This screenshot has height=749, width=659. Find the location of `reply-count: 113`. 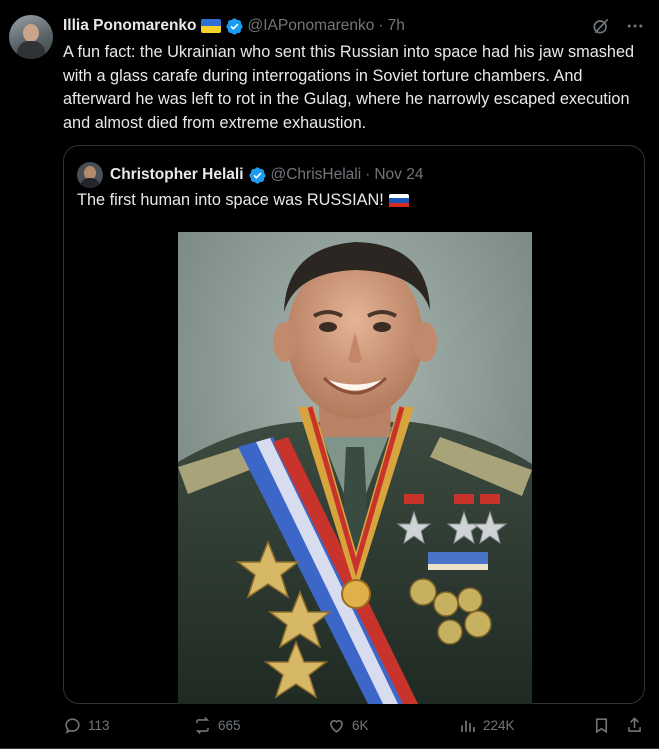

reply-count: 113 is located at coordinates (99, 725).